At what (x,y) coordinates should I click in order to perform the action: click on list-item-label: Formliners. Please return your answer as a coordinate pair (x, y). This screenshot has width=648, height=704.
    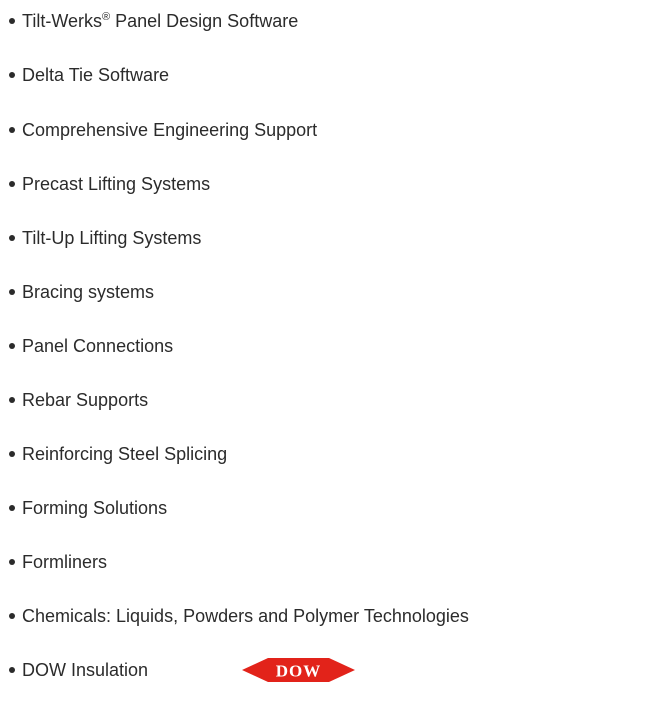
    Looking at the image, I should click on (65, 562).